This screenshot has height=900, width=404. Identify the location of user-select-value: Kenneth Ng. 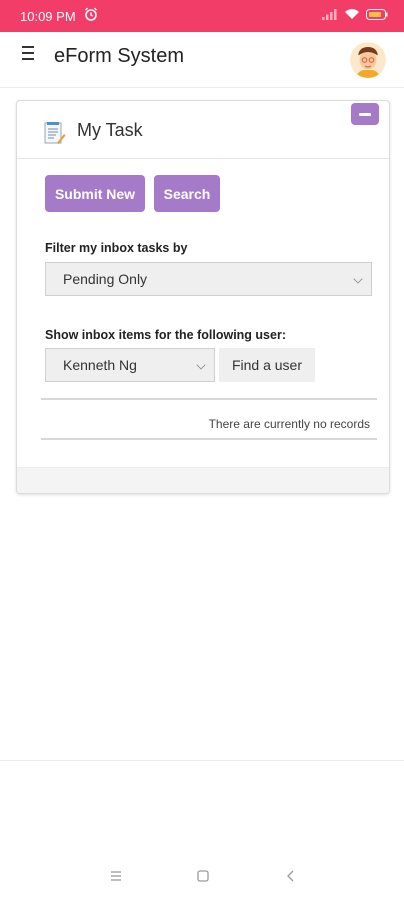
(100, 365).